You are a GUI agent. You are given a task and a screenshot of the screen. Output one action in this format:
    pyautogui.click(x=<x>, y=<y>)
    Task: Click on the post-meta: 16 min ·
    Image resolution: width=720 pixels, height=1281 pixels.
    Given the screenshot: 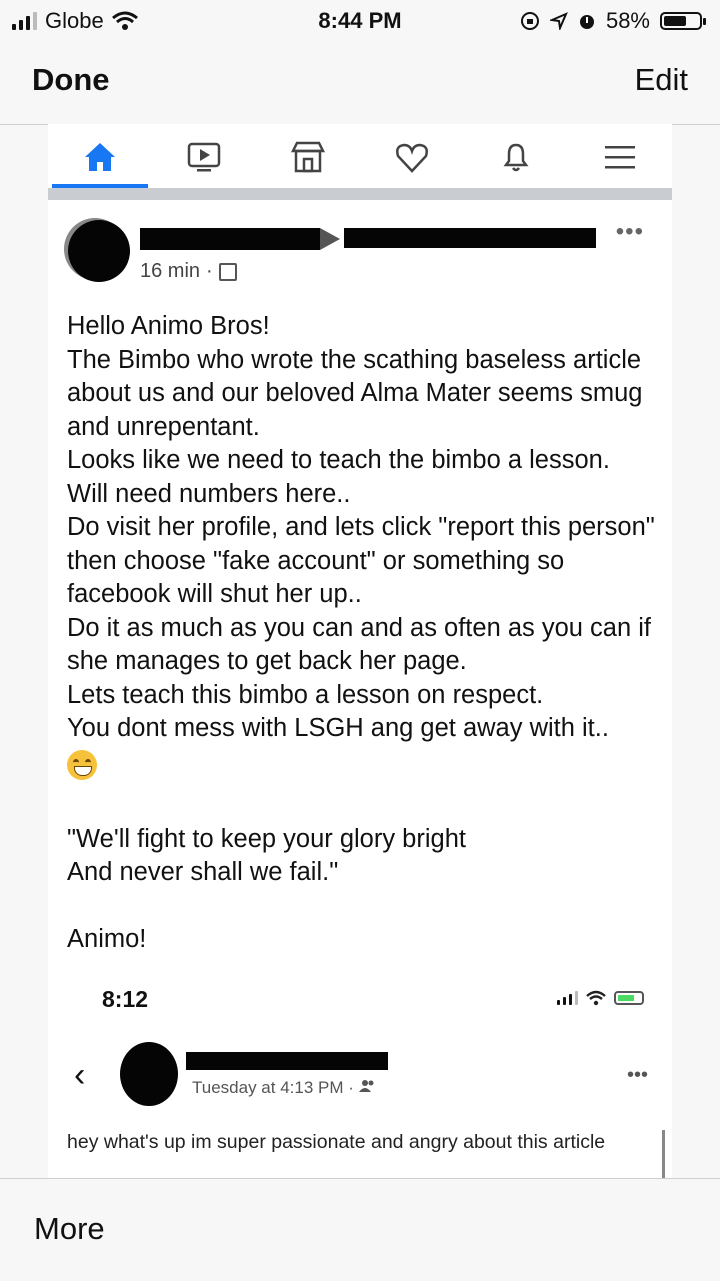 What is the action you would take?
    pyautogui.click(x=188, y=271)
    